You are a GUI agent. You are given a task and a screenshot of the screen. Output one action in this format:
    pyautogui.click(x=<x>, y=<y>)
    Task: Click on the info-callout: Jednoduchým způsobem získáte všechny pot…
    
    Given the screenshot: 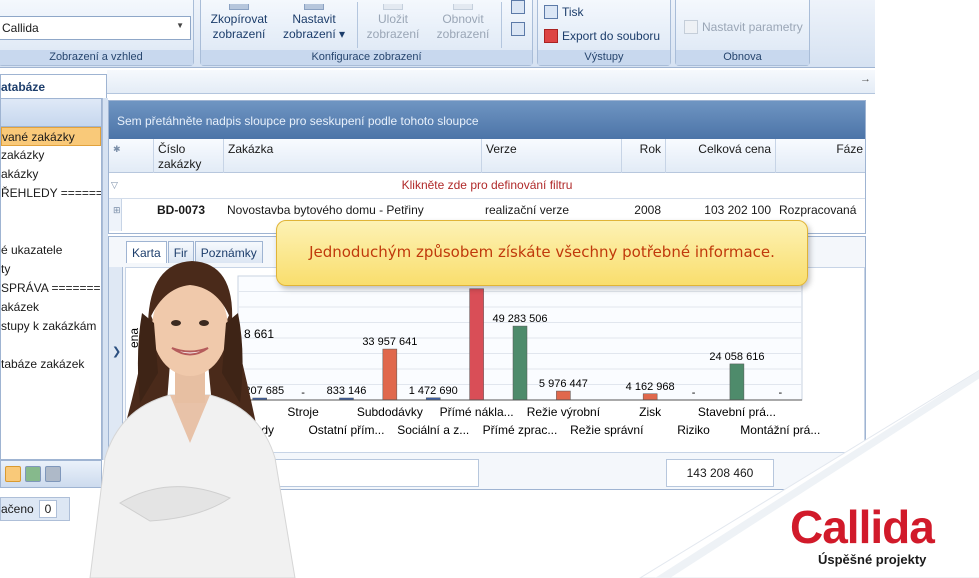 What is the action you would take?
    pyautogui.click(x=542, y=253)
    